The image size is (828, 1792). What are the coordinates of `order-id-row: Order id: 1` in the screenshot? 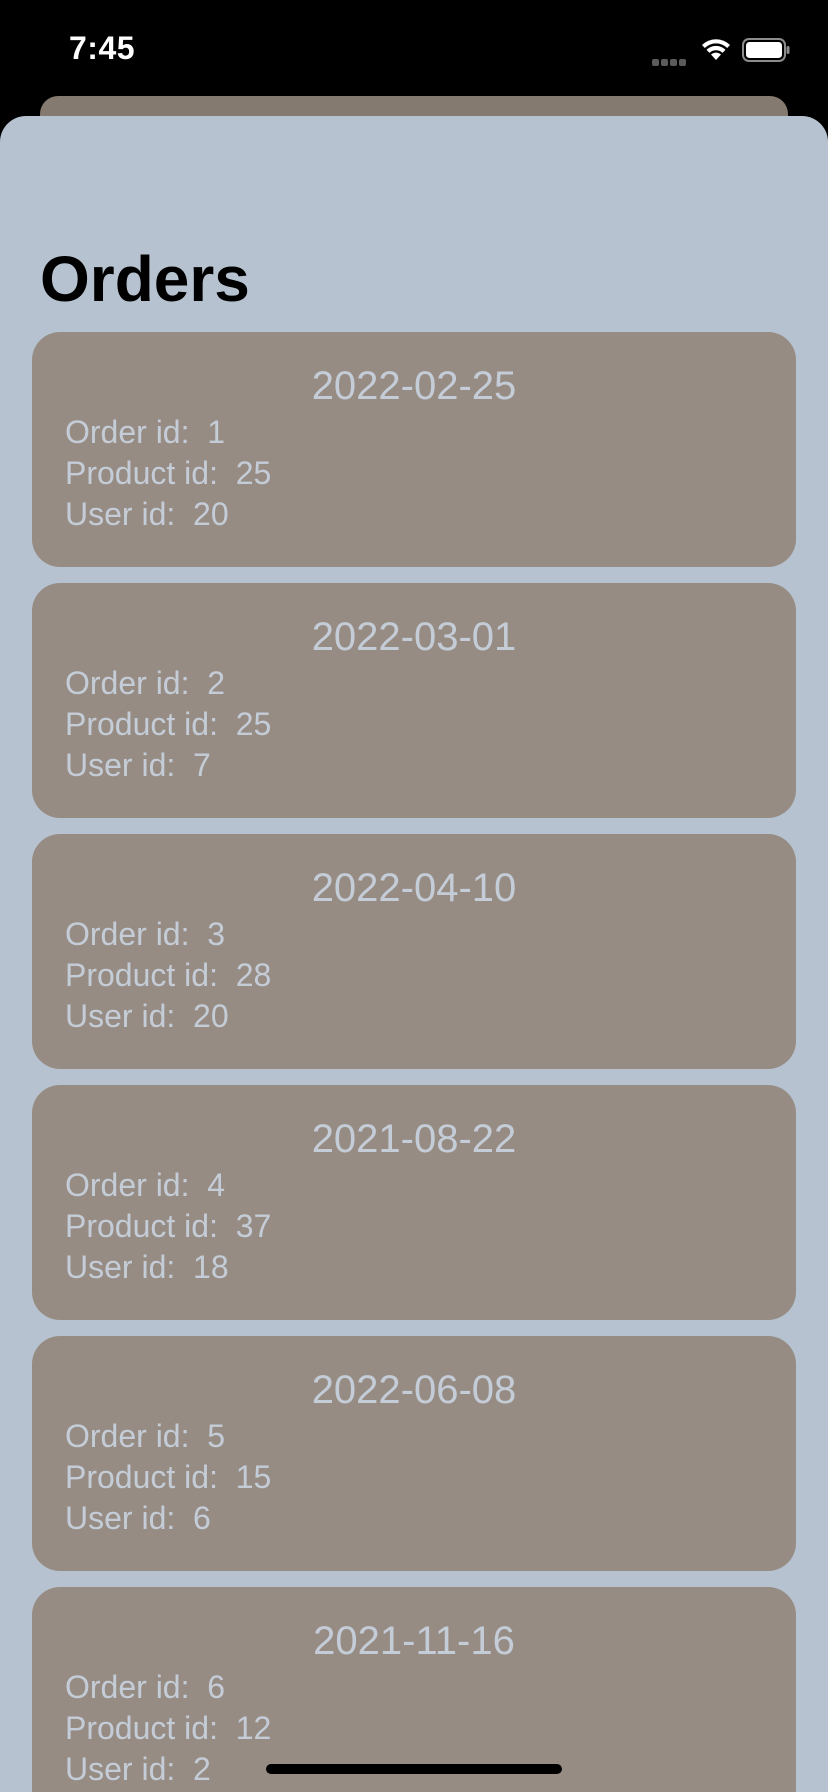 It's located at (145, 432).